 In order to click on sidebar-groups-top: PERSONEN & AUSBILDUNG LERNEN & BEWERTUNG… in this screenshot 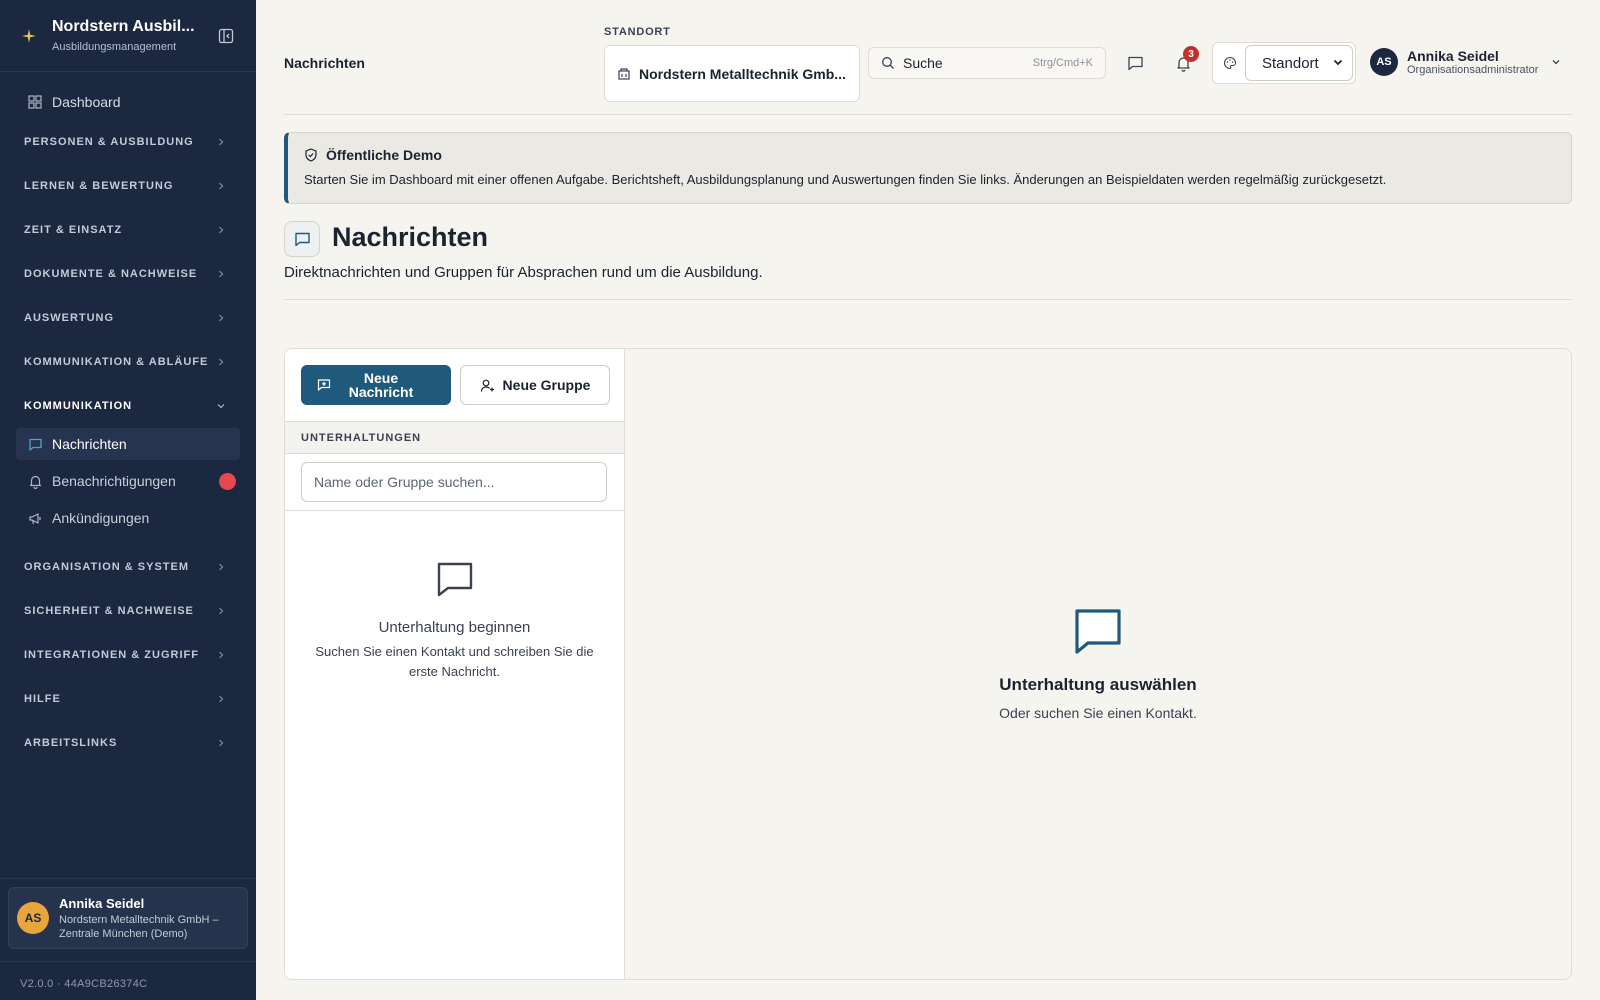, I will do `click(128, 252)`.